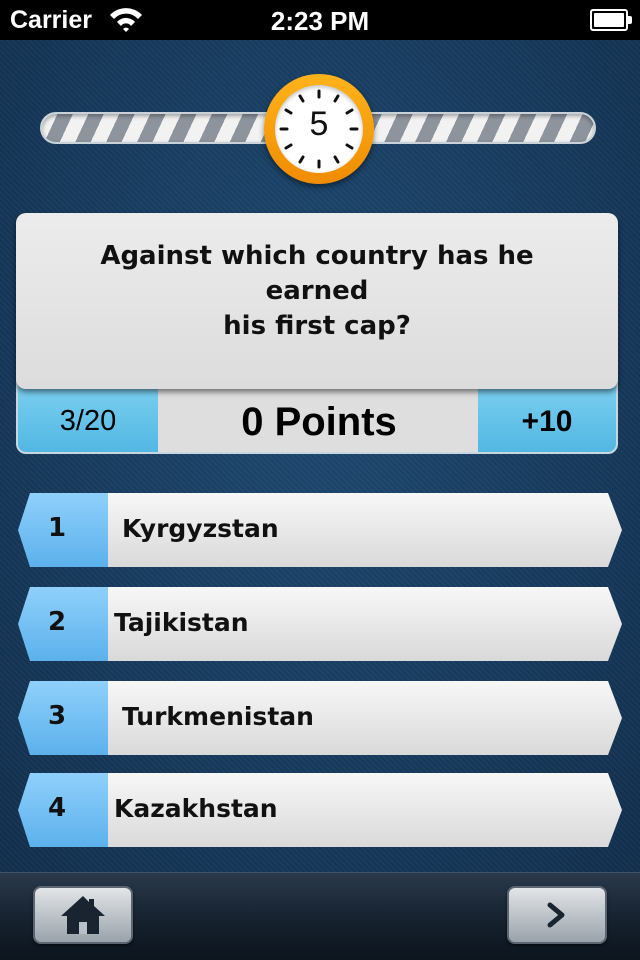  I want to click on answer-option-2: Tajikistan 2, so click(320, 624).